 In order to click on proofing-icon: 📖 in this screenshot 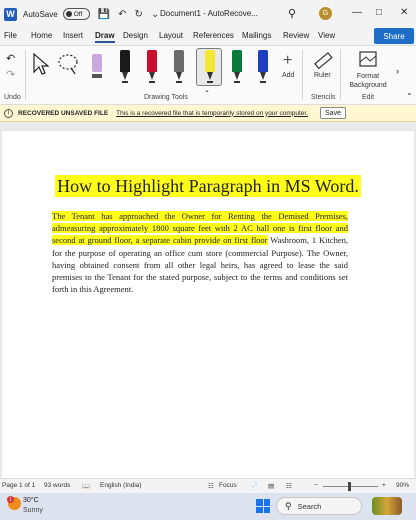, I will do `click(86, 486)`.